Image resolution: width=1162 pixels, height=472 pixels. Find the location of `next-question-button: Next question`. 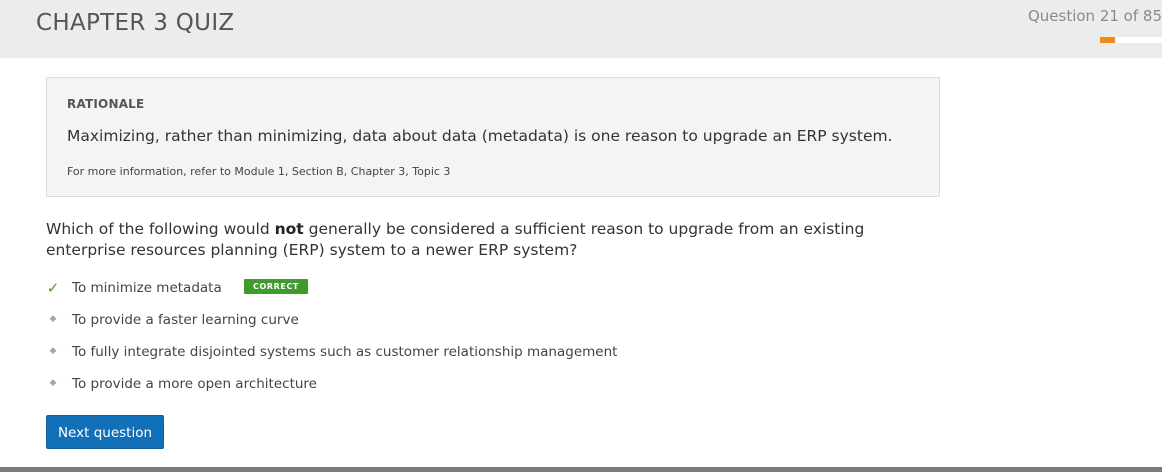

next-question-button: Next question is located at coordinates (105, 432).